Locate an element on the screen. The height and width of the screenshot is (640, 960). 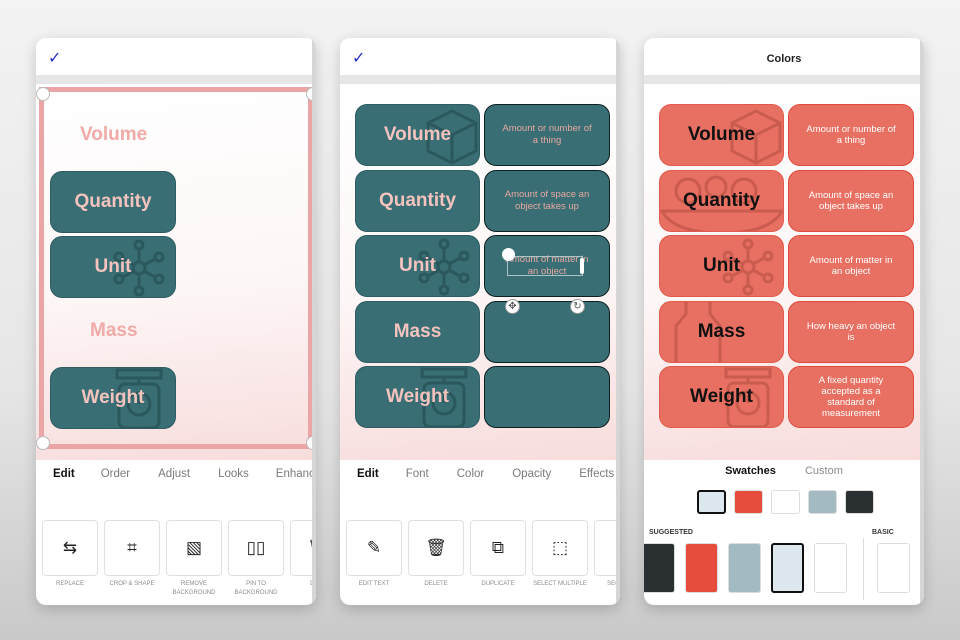
replace-button: ⇆ Replace is located at coordinates (70, 559).